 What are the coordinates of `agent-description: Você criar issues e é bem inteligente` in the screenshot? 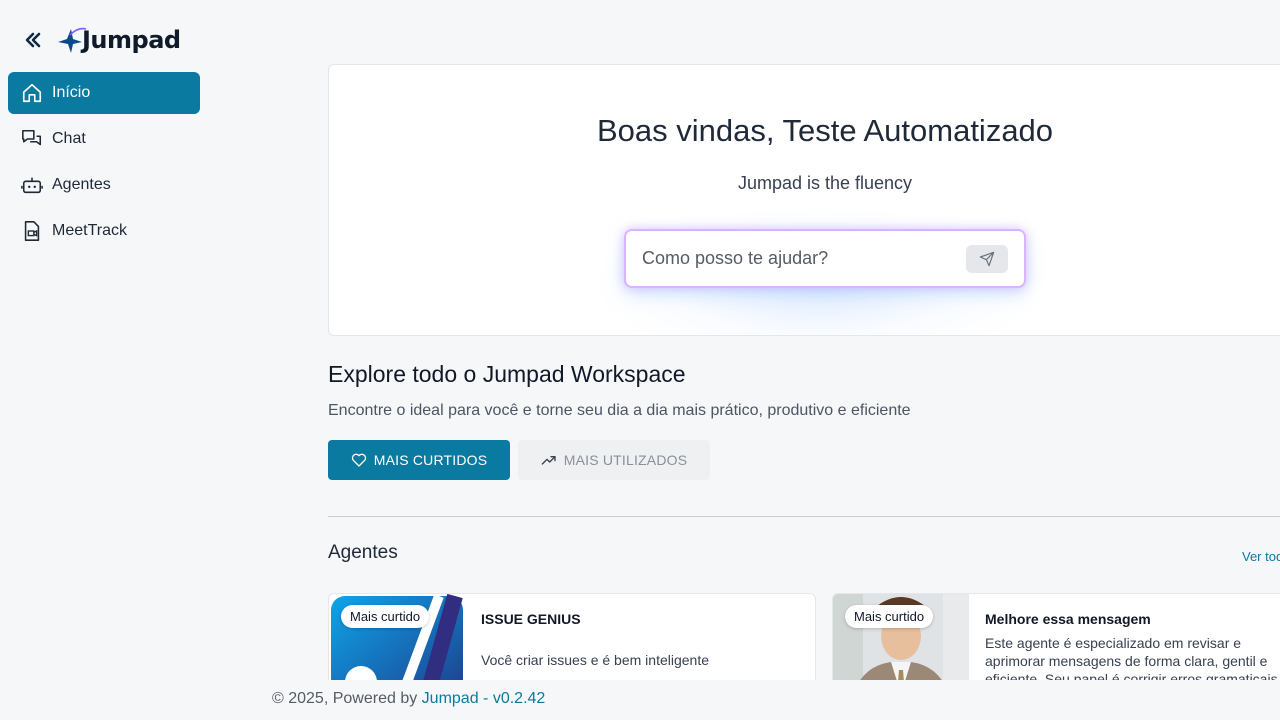 It's located at (595, 660).